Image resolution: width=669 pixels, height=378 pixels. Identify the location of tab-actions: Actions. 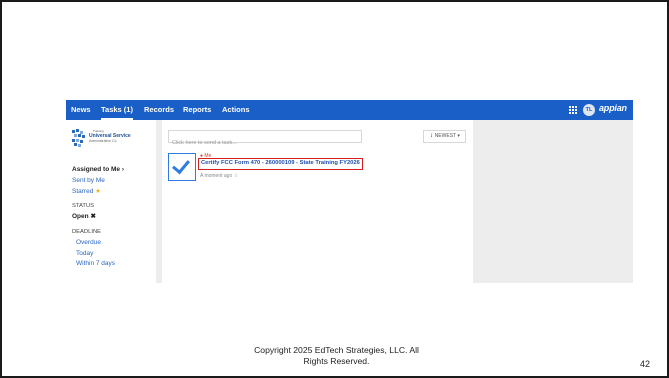
(236, 110).